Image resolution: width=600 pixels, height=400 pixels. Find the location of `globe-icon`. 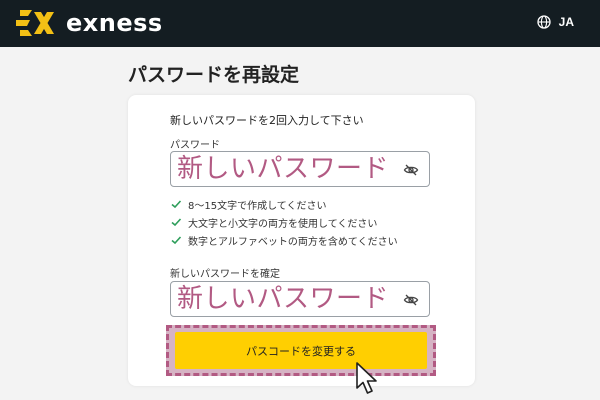

globe-icon is located at coordinates (544, 22).